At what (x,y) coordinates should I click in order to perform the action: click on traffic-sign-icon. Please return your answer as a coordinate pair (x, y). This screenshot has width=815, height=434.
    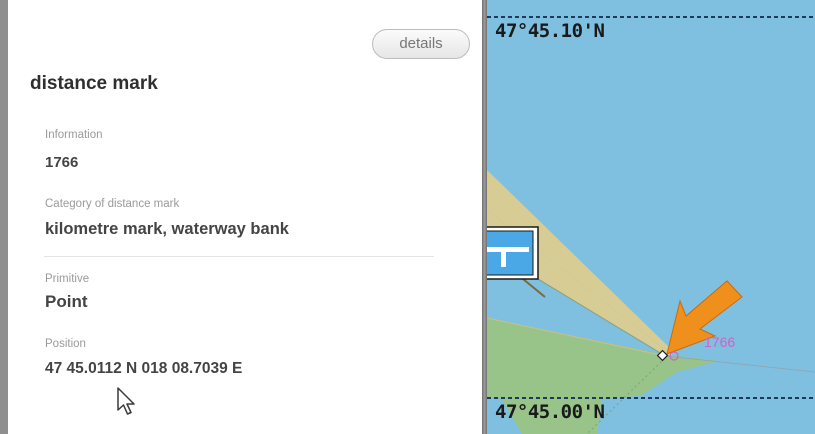
    Looking at the image, I should click on (513, 253).